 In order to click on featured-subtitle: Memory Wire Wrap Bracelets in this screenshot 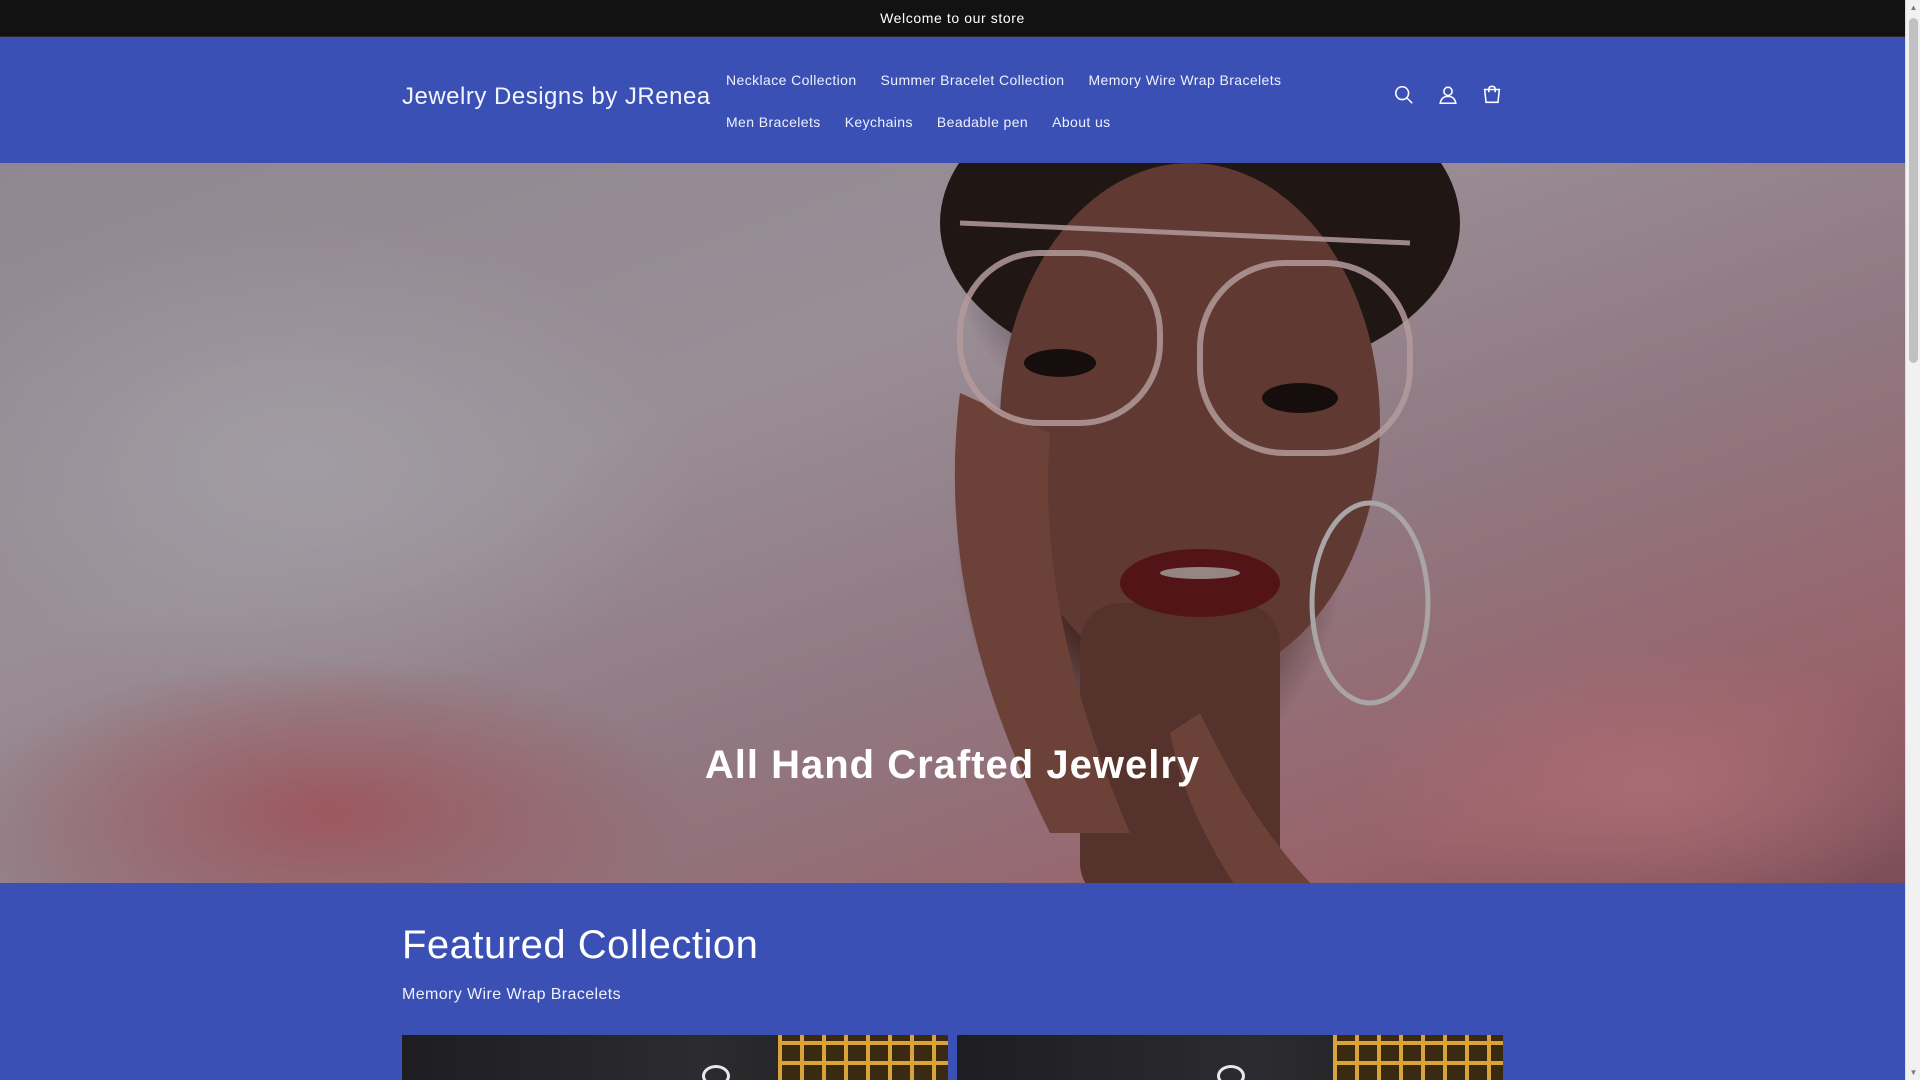, I will do `click(512, 994)`.